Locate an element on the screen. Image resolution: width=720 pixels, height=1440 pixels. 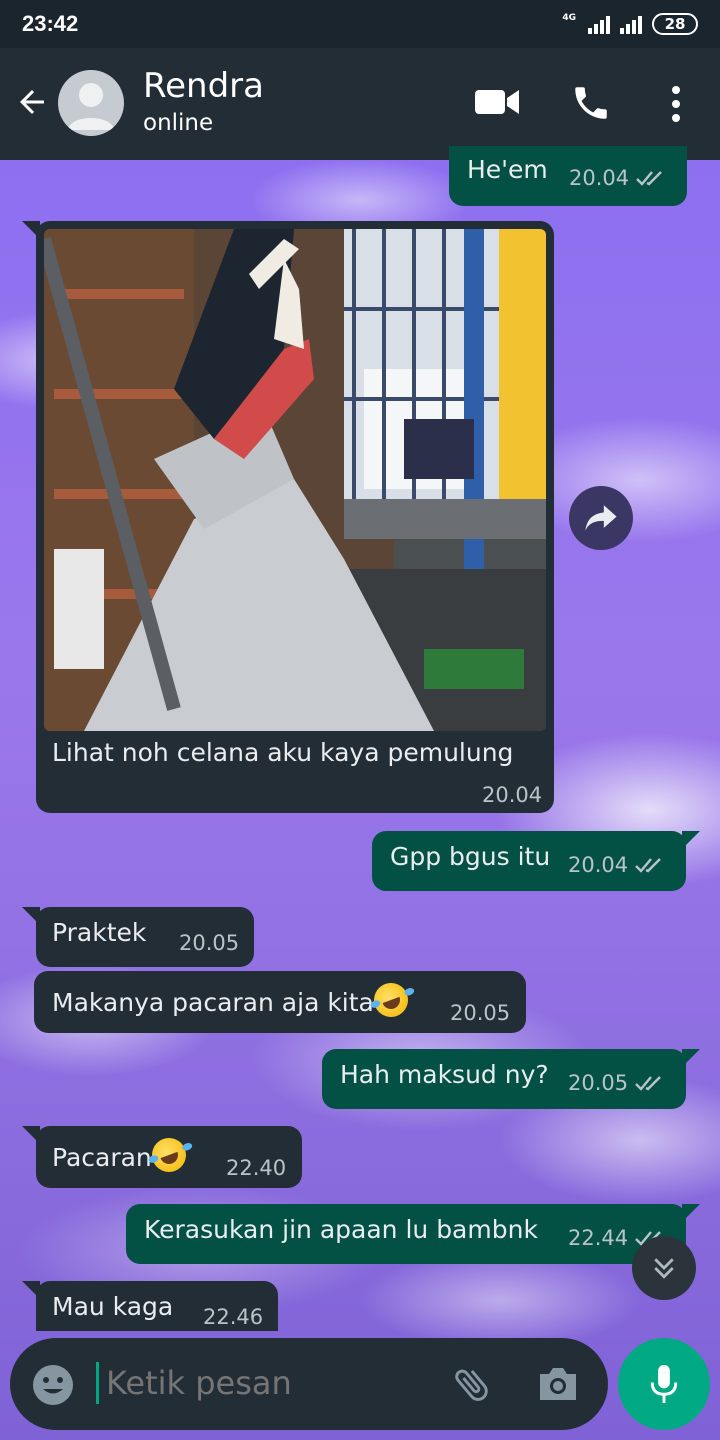
message-text: Gpp bgus itu is located at coordinates (470, 856).